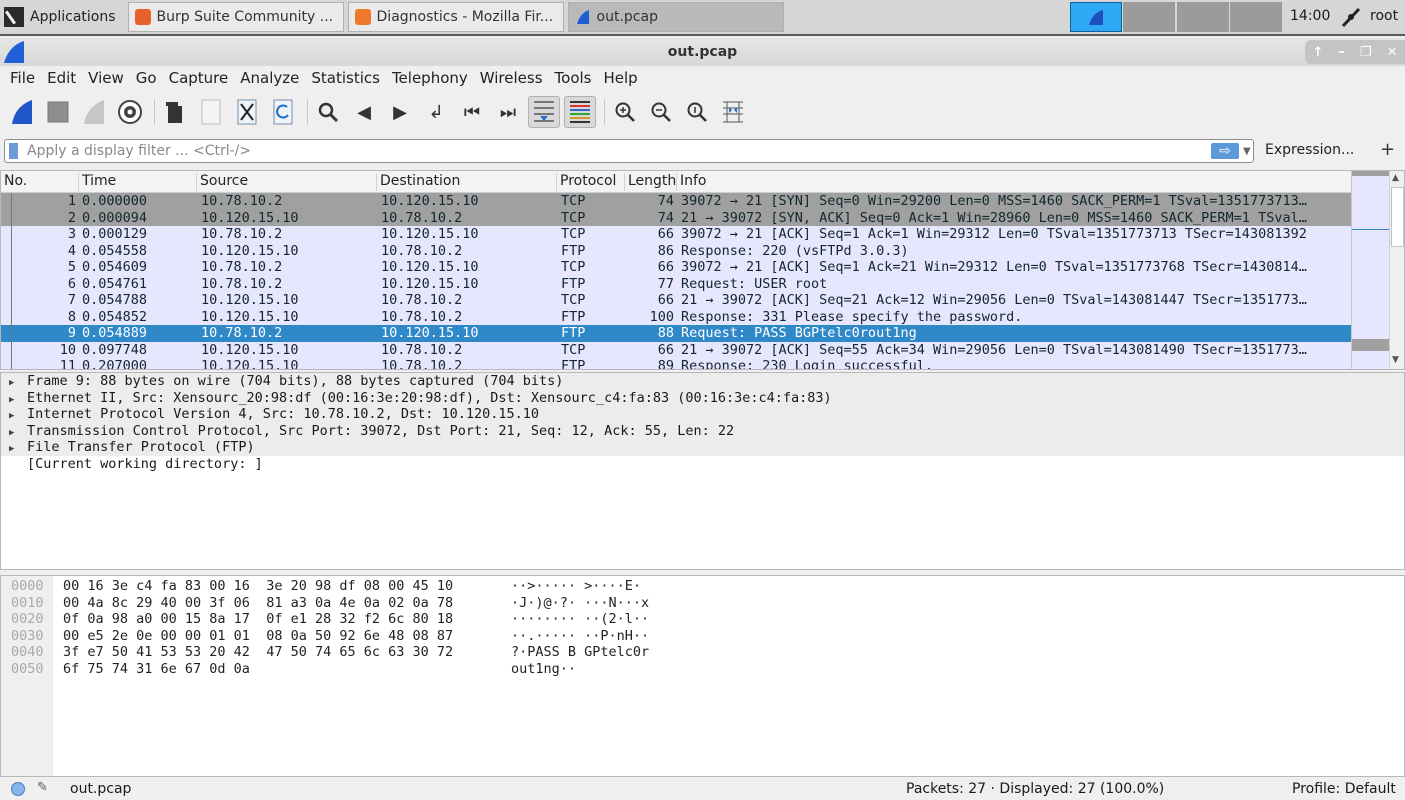 Image resolution: width=1405 pixels, height=800 pixels. Describe the element at coordinates (620, 78) in the screenshot. I see `menu-help: Help` at that location.